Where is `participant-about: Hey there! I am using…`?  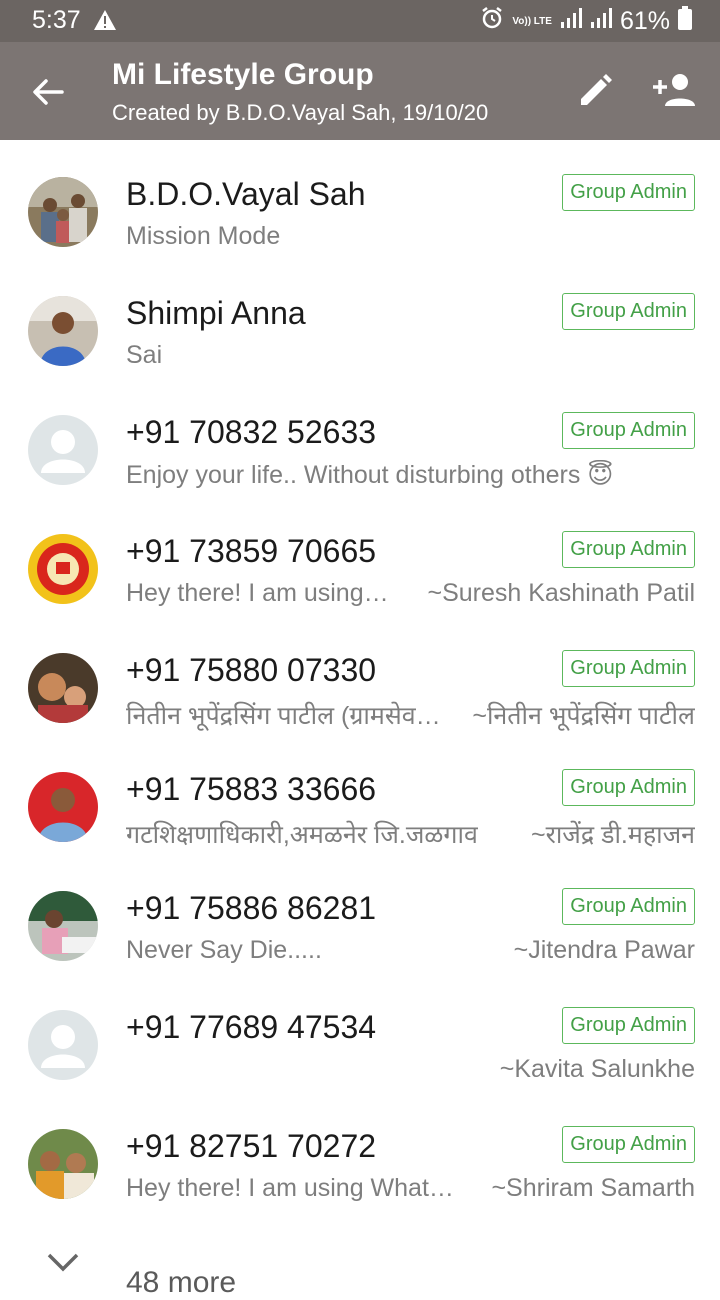
participant-about: Hey there! I am using… is located at coordinates (257, 593).